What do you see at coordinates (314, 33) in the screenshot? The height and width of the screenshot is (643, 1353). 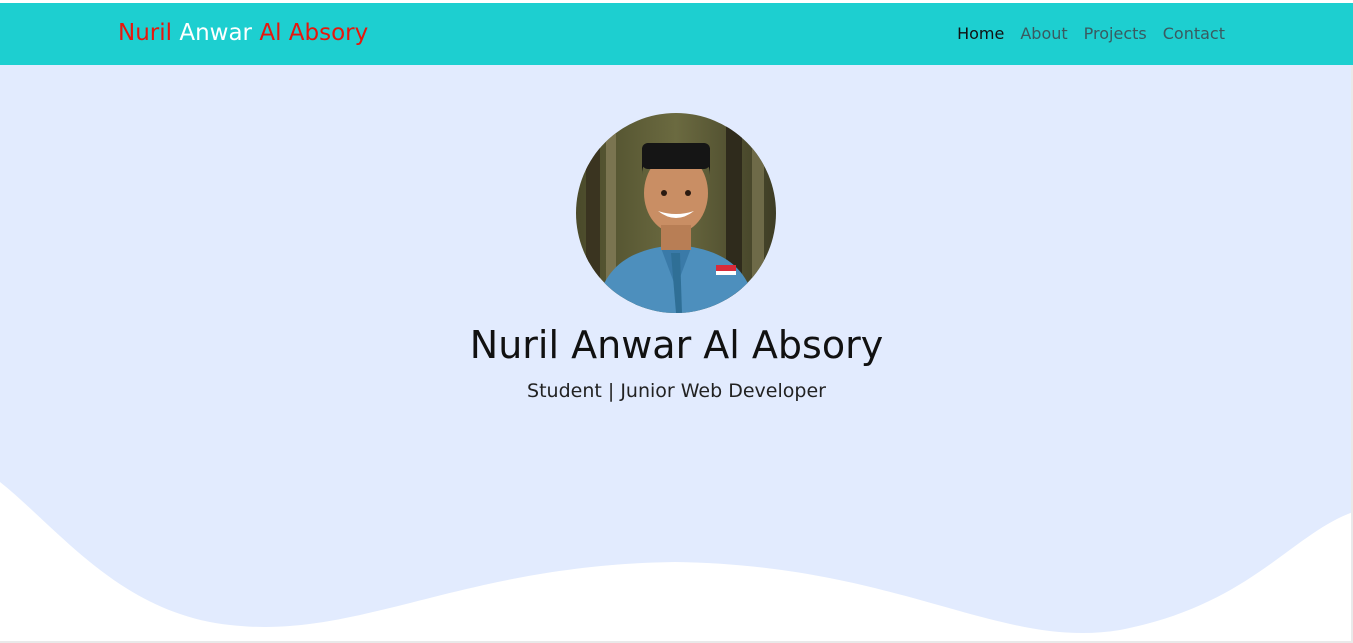 I see `brand-part-3: Al Absory` at bounding box center [314, 33].